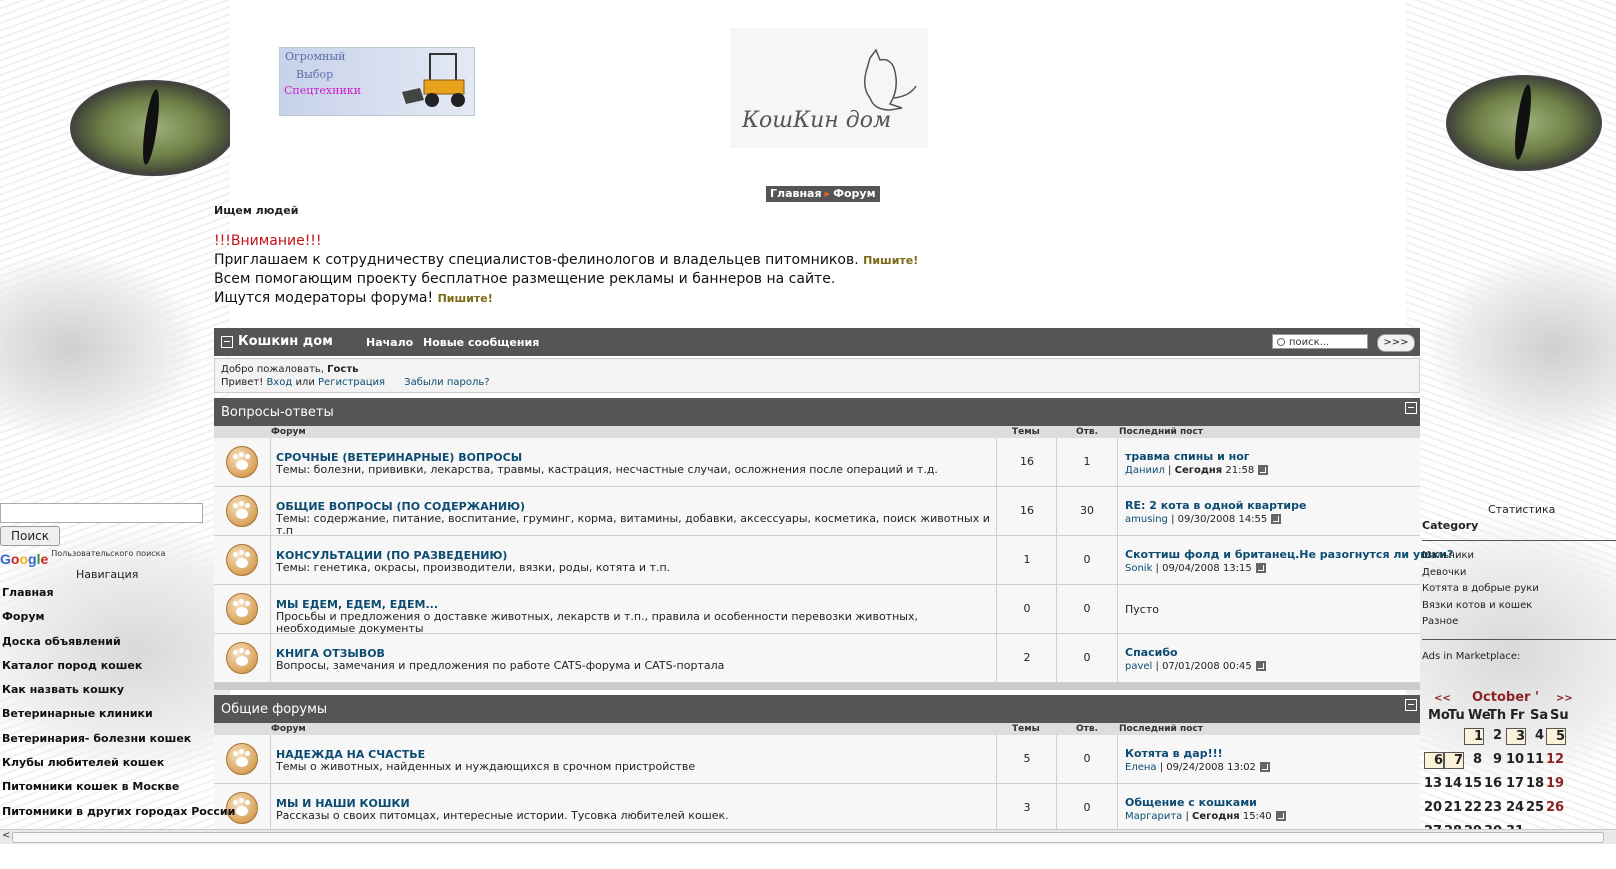 Image resolution: width=1616 pixels, height=869 pixels. Describe the element at coordinates (108, 766) in the screenshot. I see `nav-item: Клубы любителей кошек` at that location.